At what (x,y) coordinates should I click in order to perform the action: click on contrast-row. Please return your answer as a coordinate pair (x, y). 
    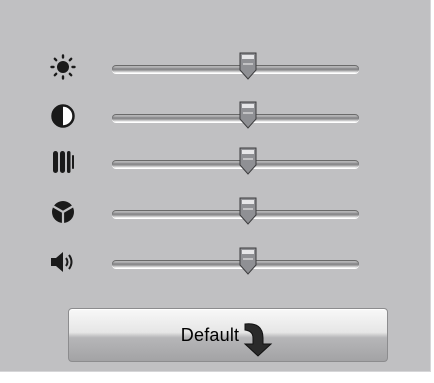
    Looking at the image, I should click on (210, 117).